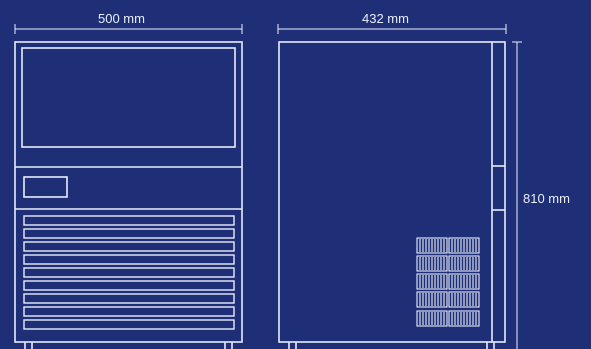 The height and width of the screenshot is (349, 591). Describe the element at coordinates (385, 18) in the screenshot. I see `side-depth-label: 432 mm` at that location.